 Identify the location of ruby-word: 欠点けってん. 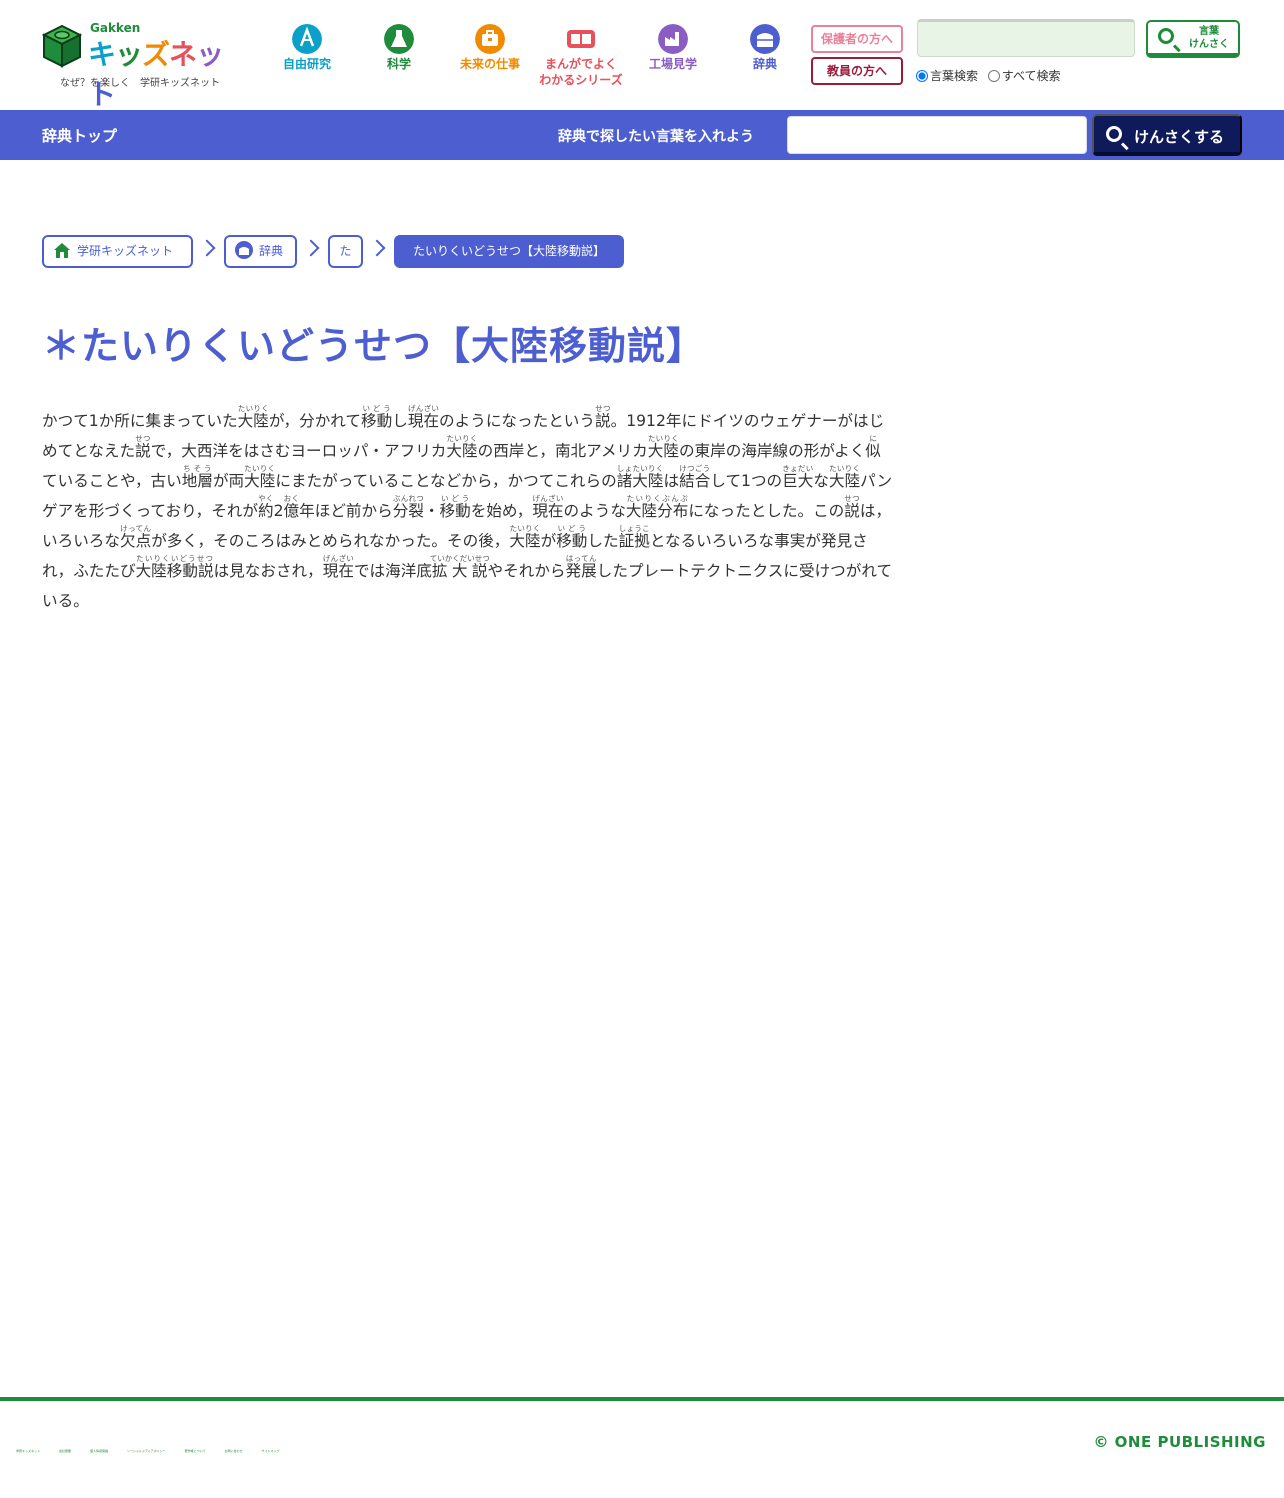
(135, 537).